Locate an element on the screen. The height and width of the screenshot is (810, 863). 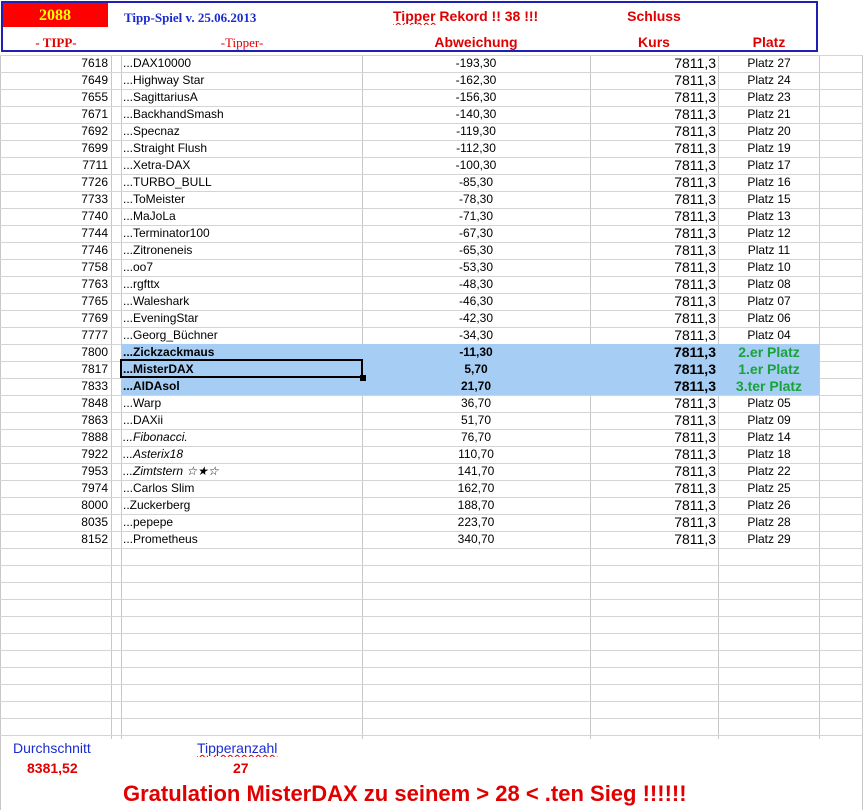
tipp-cell: 7817 is located at coordinates (55, 369).